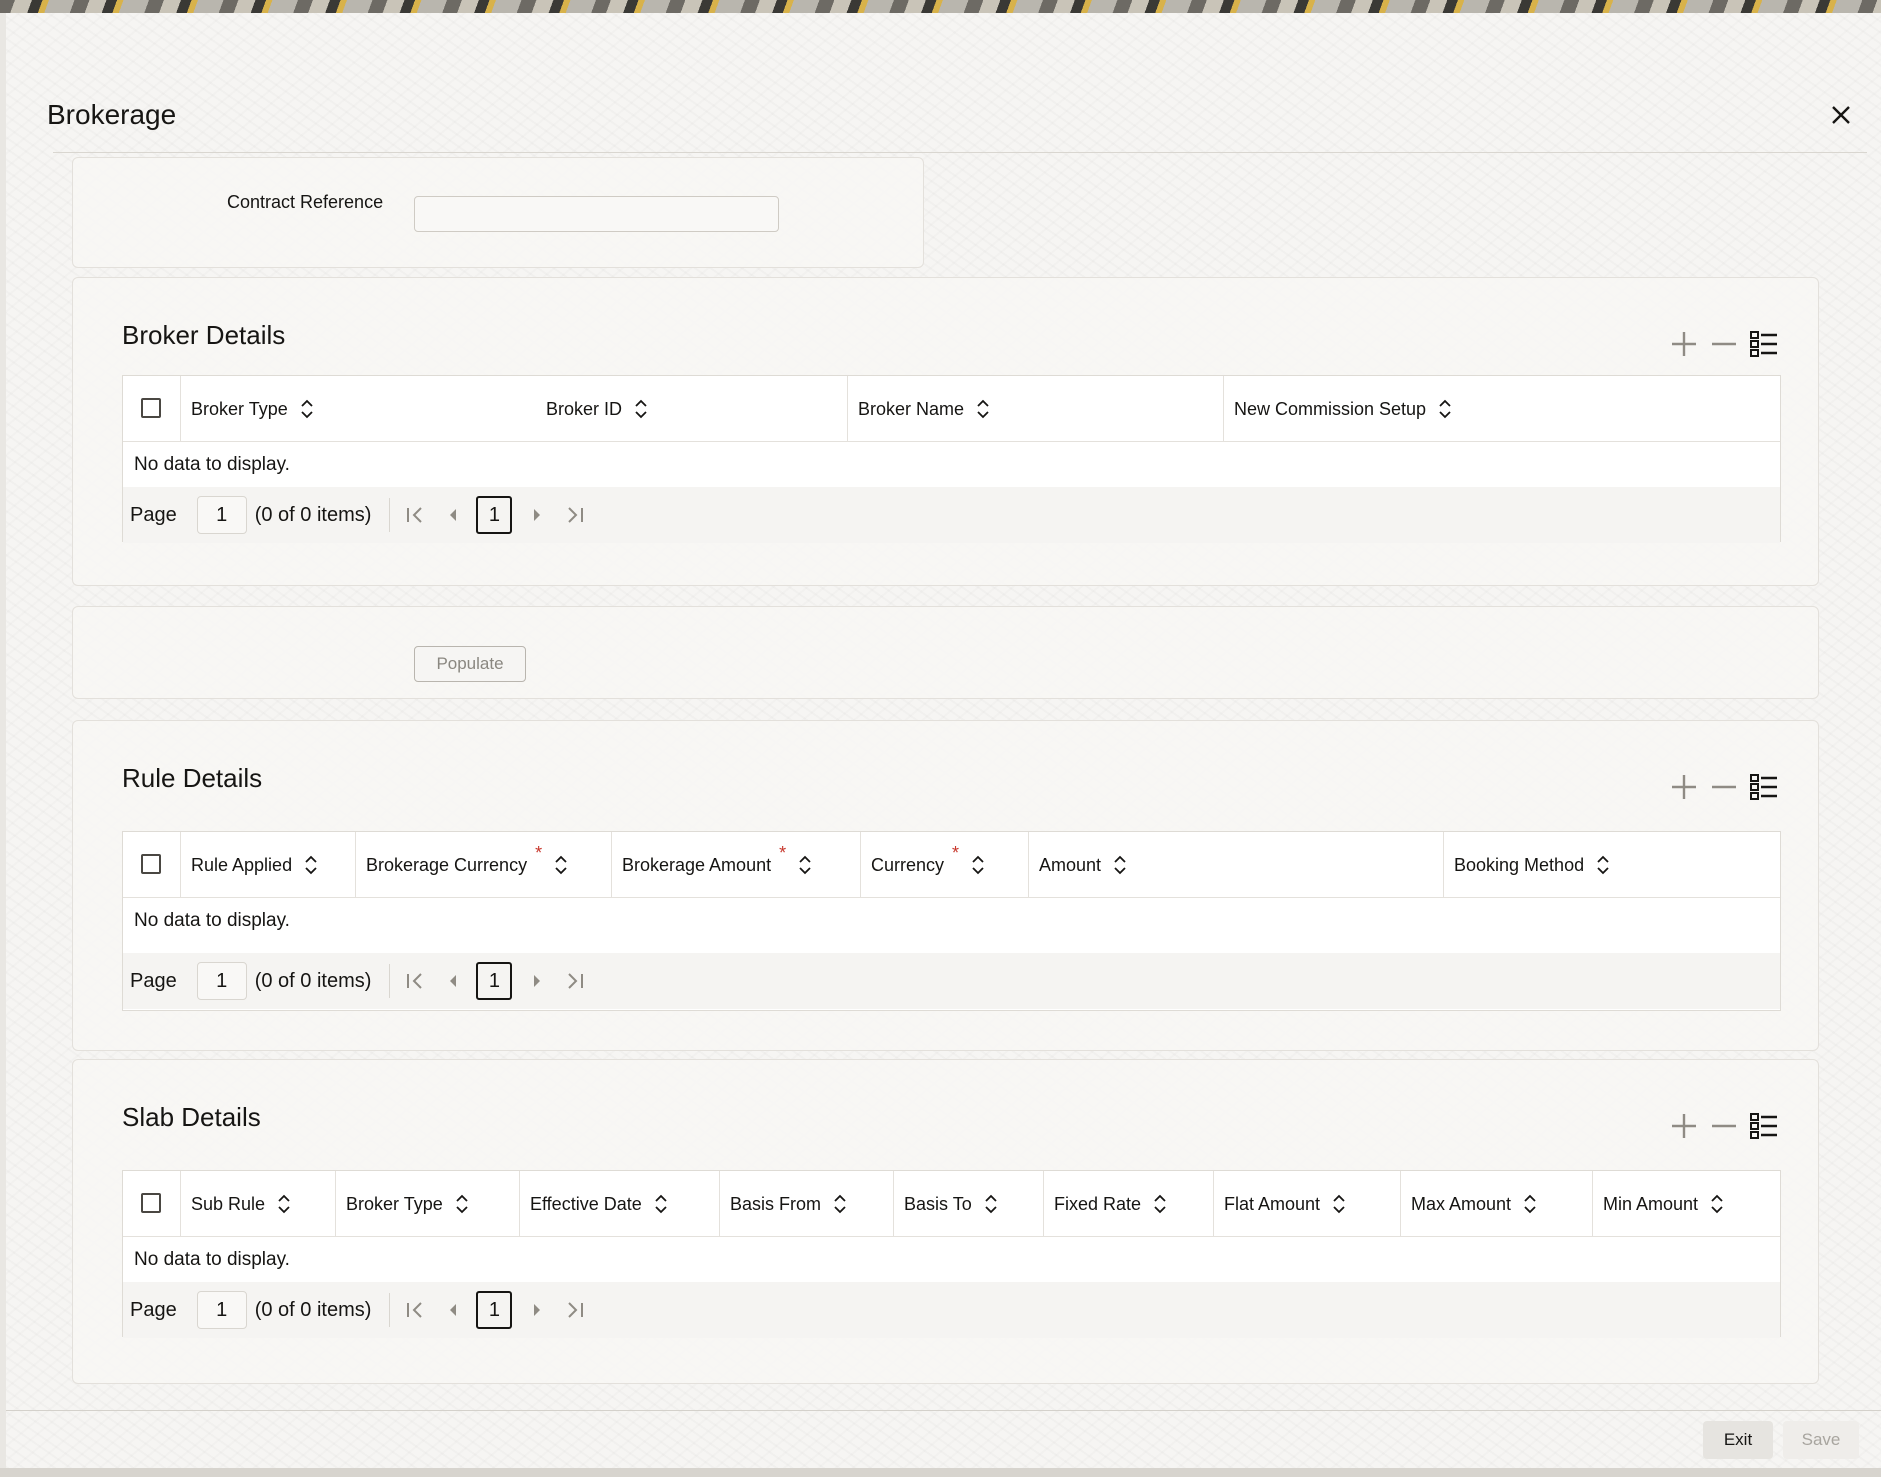  I want to click on rule-details-title: Rule Details, so click(192, 778).